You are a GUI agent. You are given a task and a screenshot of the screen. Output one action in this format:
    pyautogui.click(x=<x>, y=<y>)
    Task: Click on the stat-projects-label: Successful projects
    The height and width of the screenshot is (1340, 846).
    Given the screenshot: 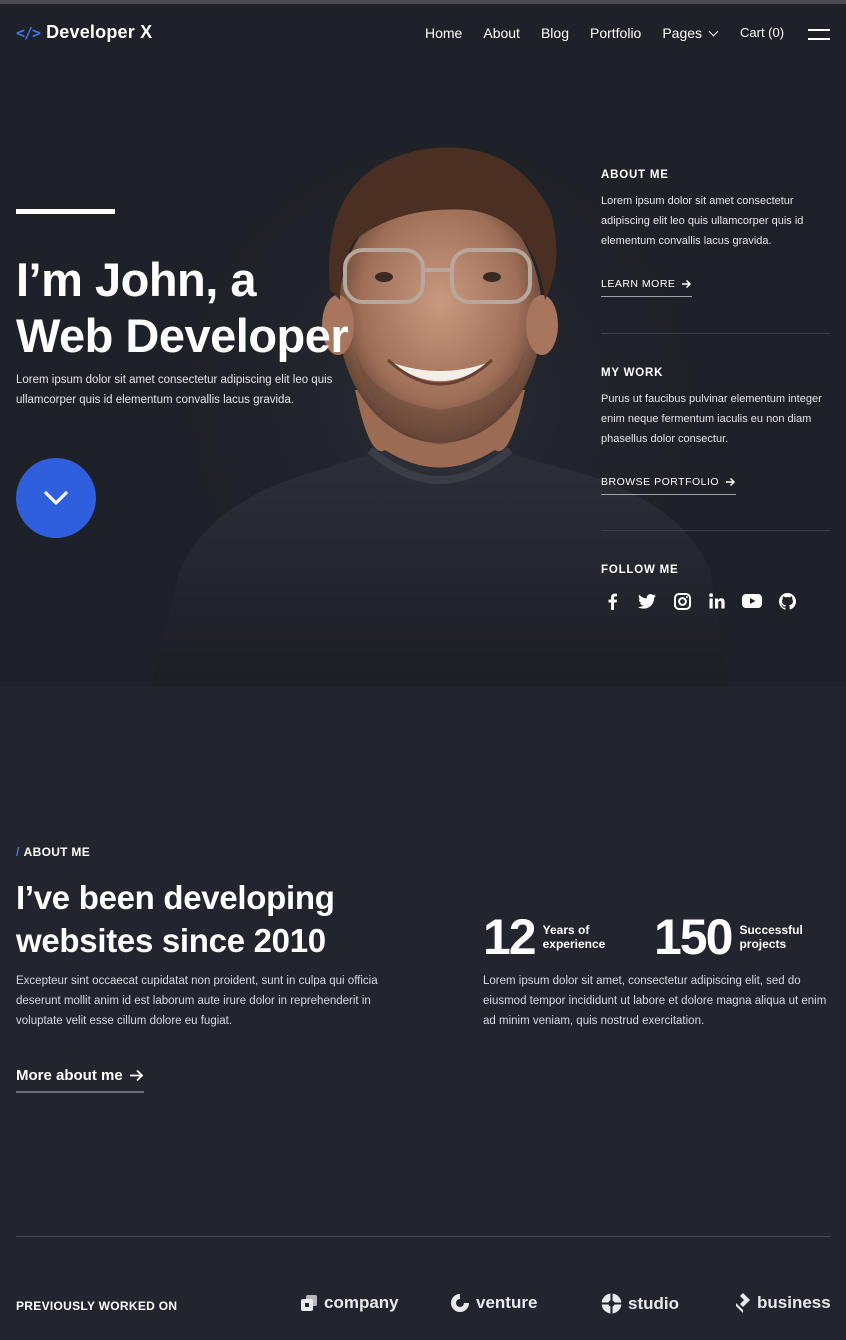 What is the action you would take?
    pyautogui.click(x=784, y=937)
    